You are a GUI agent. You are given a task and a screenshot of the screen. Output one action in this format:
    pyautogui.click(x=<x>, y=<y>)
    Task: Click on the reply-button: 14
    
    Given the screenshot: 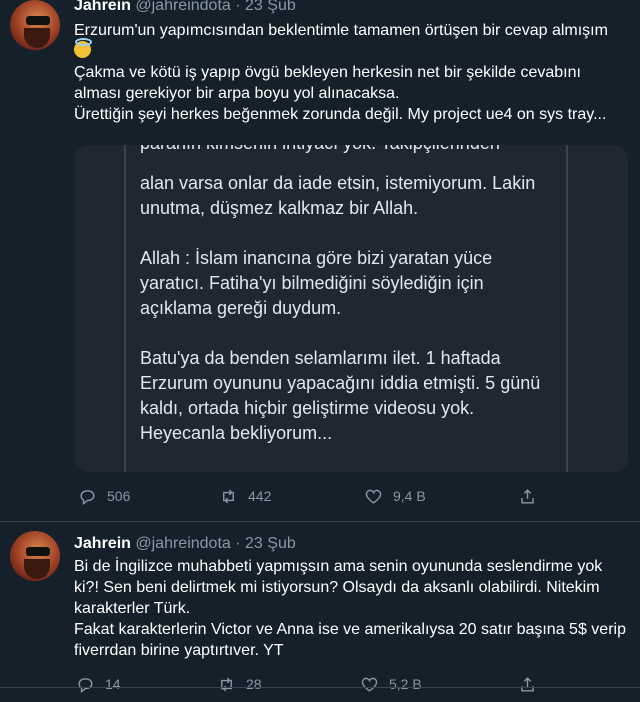 What is the action you would take?
    pyautogui.click(x=98, y=684)
    